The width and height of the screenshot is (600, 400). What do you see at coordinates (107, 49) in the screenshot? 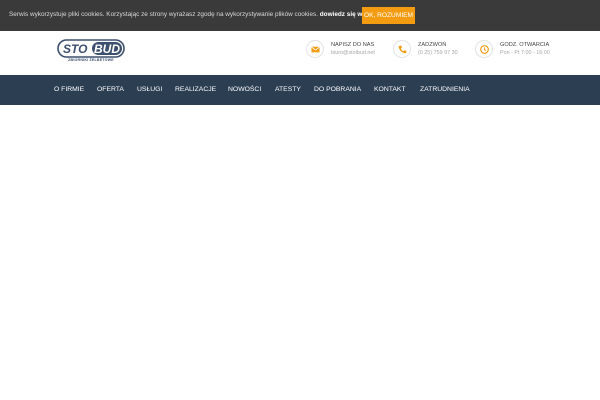
I see `svg-text: BUD` at bounding box center [107, 49].